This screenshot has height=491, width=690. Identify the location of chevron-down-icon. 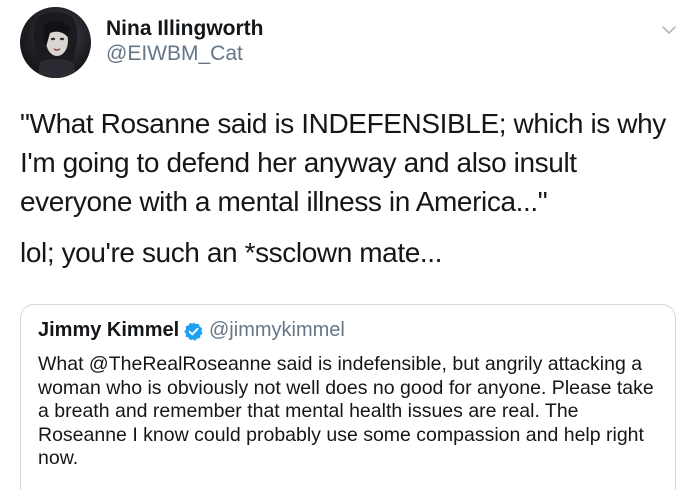
(669, 30).